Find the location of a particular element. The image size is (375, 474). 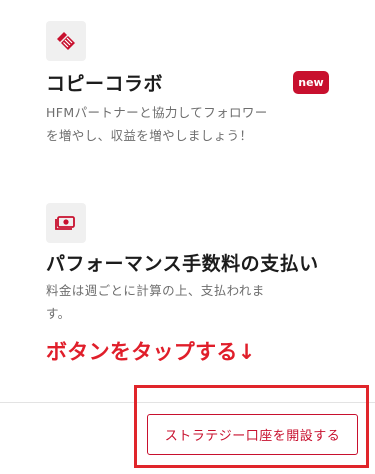

feature-title-performance-fee: パフォーマンス手数料の支払い is located at coordinates (182, 264).